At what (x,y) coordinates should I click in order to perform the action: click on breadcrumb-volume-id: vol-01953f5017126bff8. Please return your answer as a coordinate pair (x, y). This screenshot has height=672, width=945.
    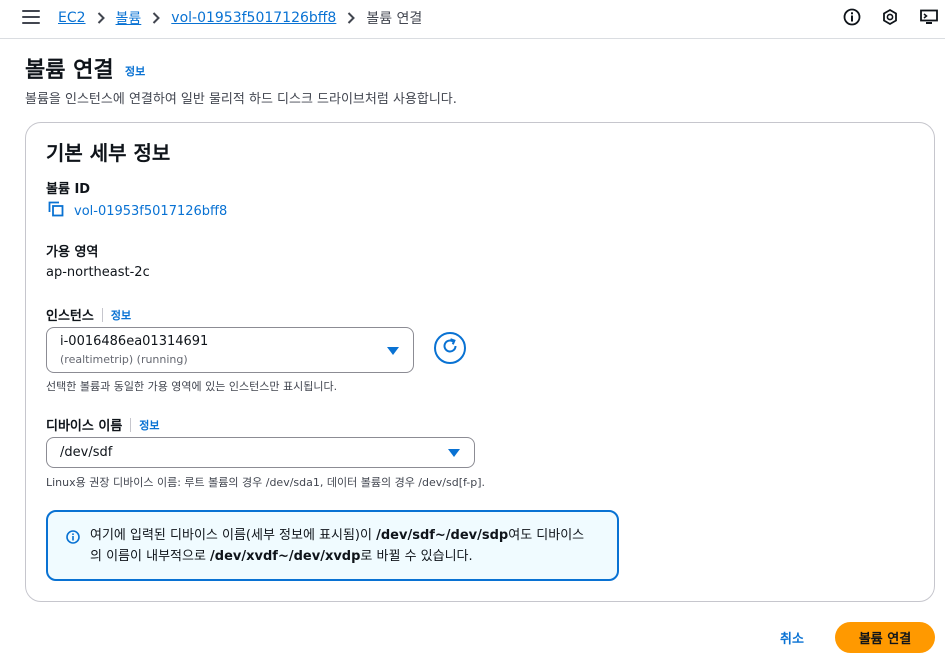
    Looking at the image, I should click on (253, 18).